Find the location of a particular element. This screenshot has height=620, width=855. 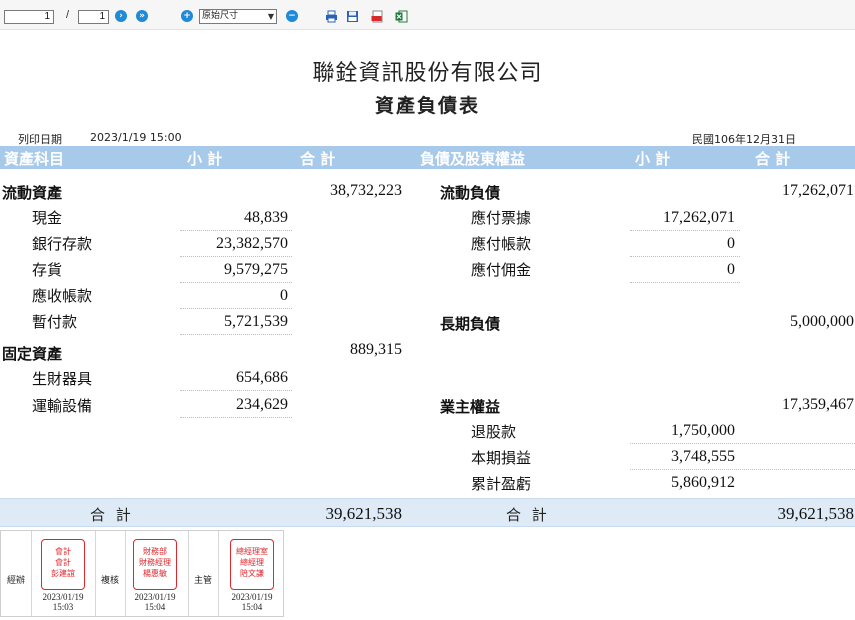

stamp-time: 15:03 is located at coordinates (63, 607).